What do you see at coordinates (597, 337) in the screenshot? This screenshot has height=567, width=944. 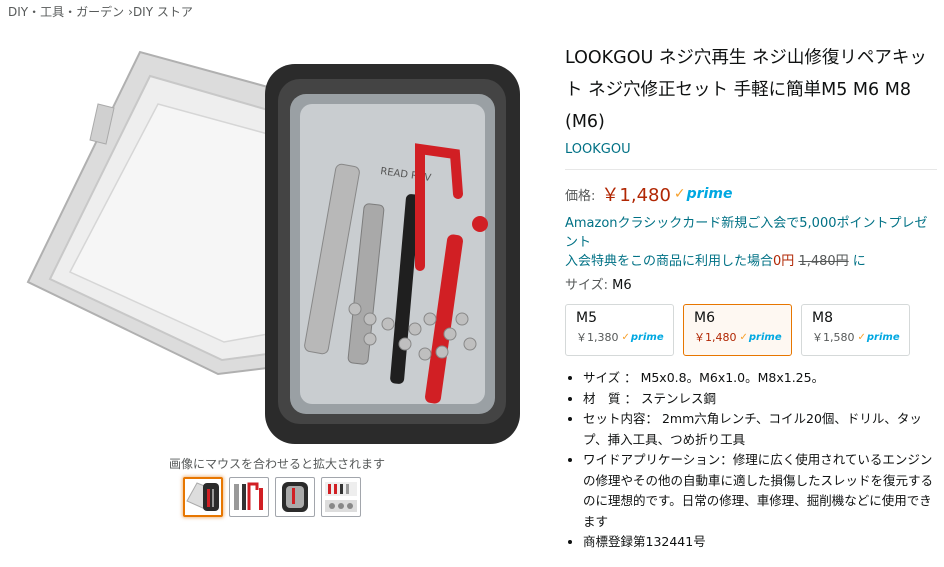 I see `variant-price: ￥1,380` at bounding box center [597, 337].